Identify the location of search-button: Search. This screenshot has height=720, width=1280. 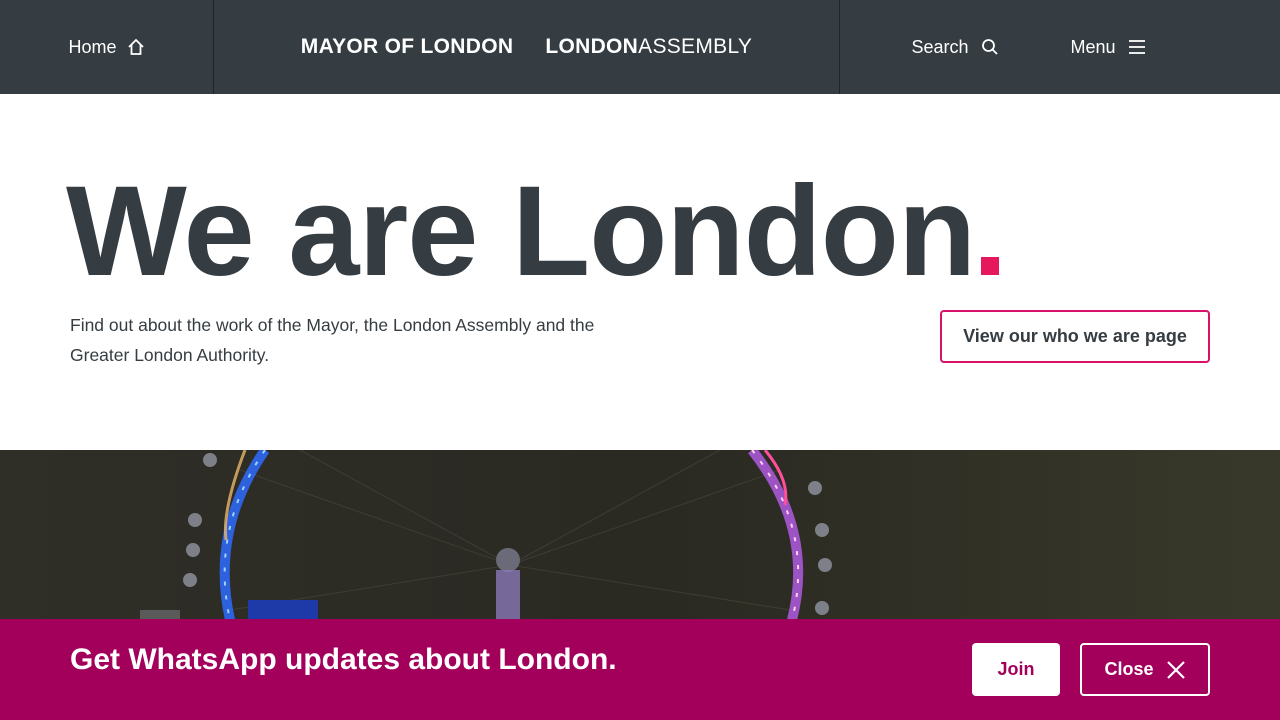
(955, 47).